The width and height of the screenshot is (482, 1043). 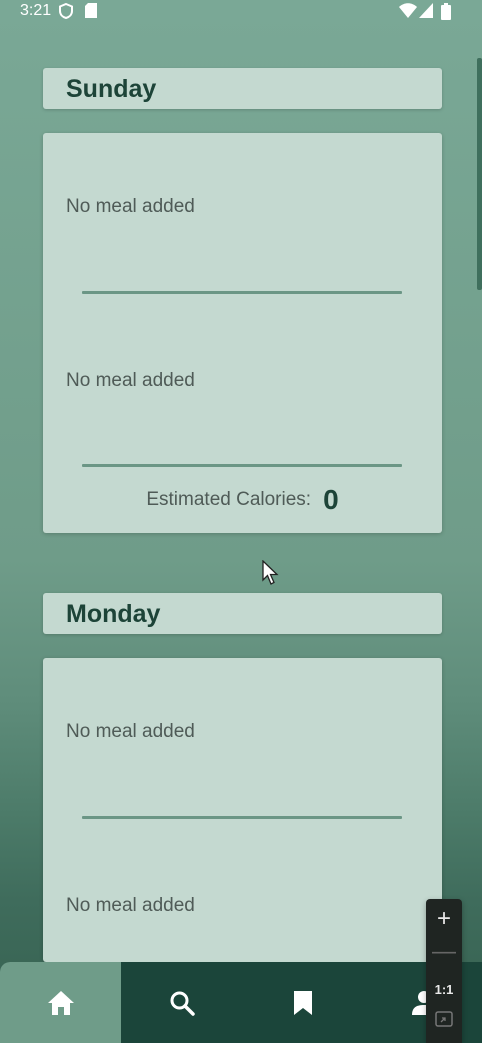 I want to click on wifi-icon, so click(x=408, y=13).